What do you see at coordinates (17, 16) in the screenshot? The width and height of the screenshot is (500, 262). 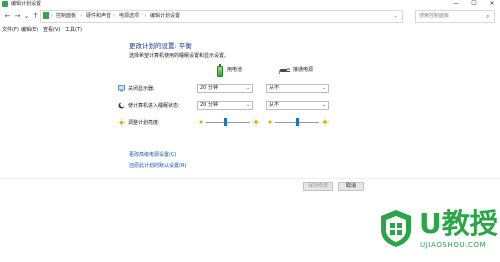 I see `forward-button: →` at bounding box center [17, 16].